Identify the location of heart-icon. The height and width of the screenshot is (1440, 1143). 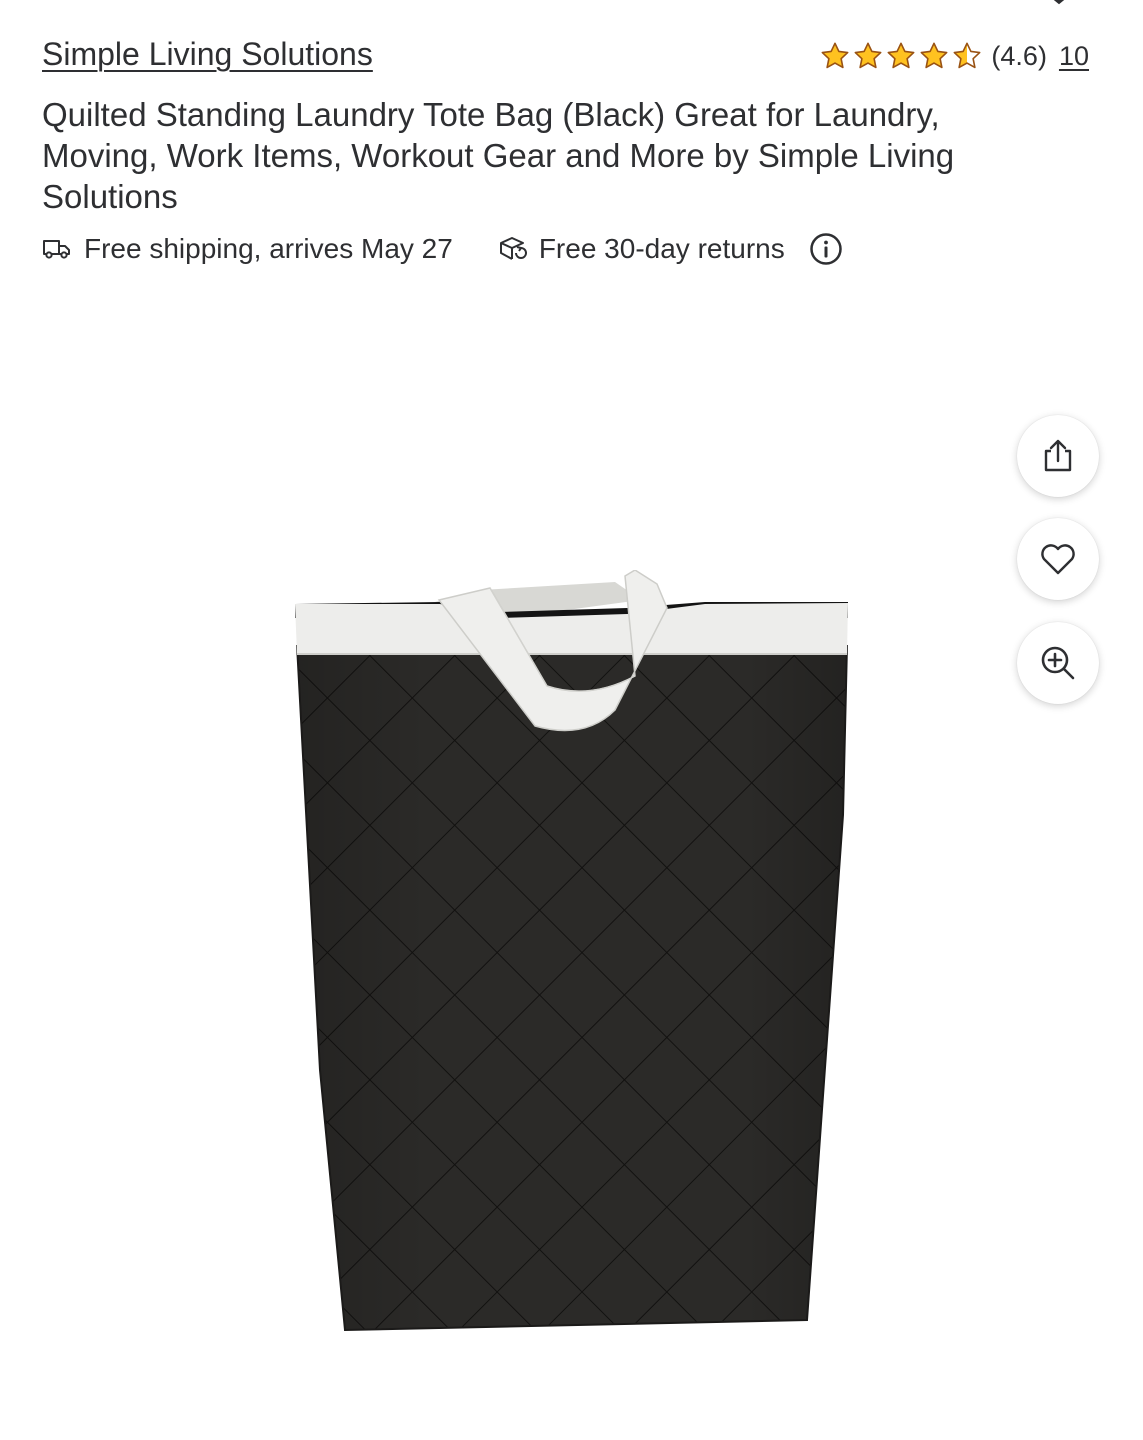
(1058, 559).